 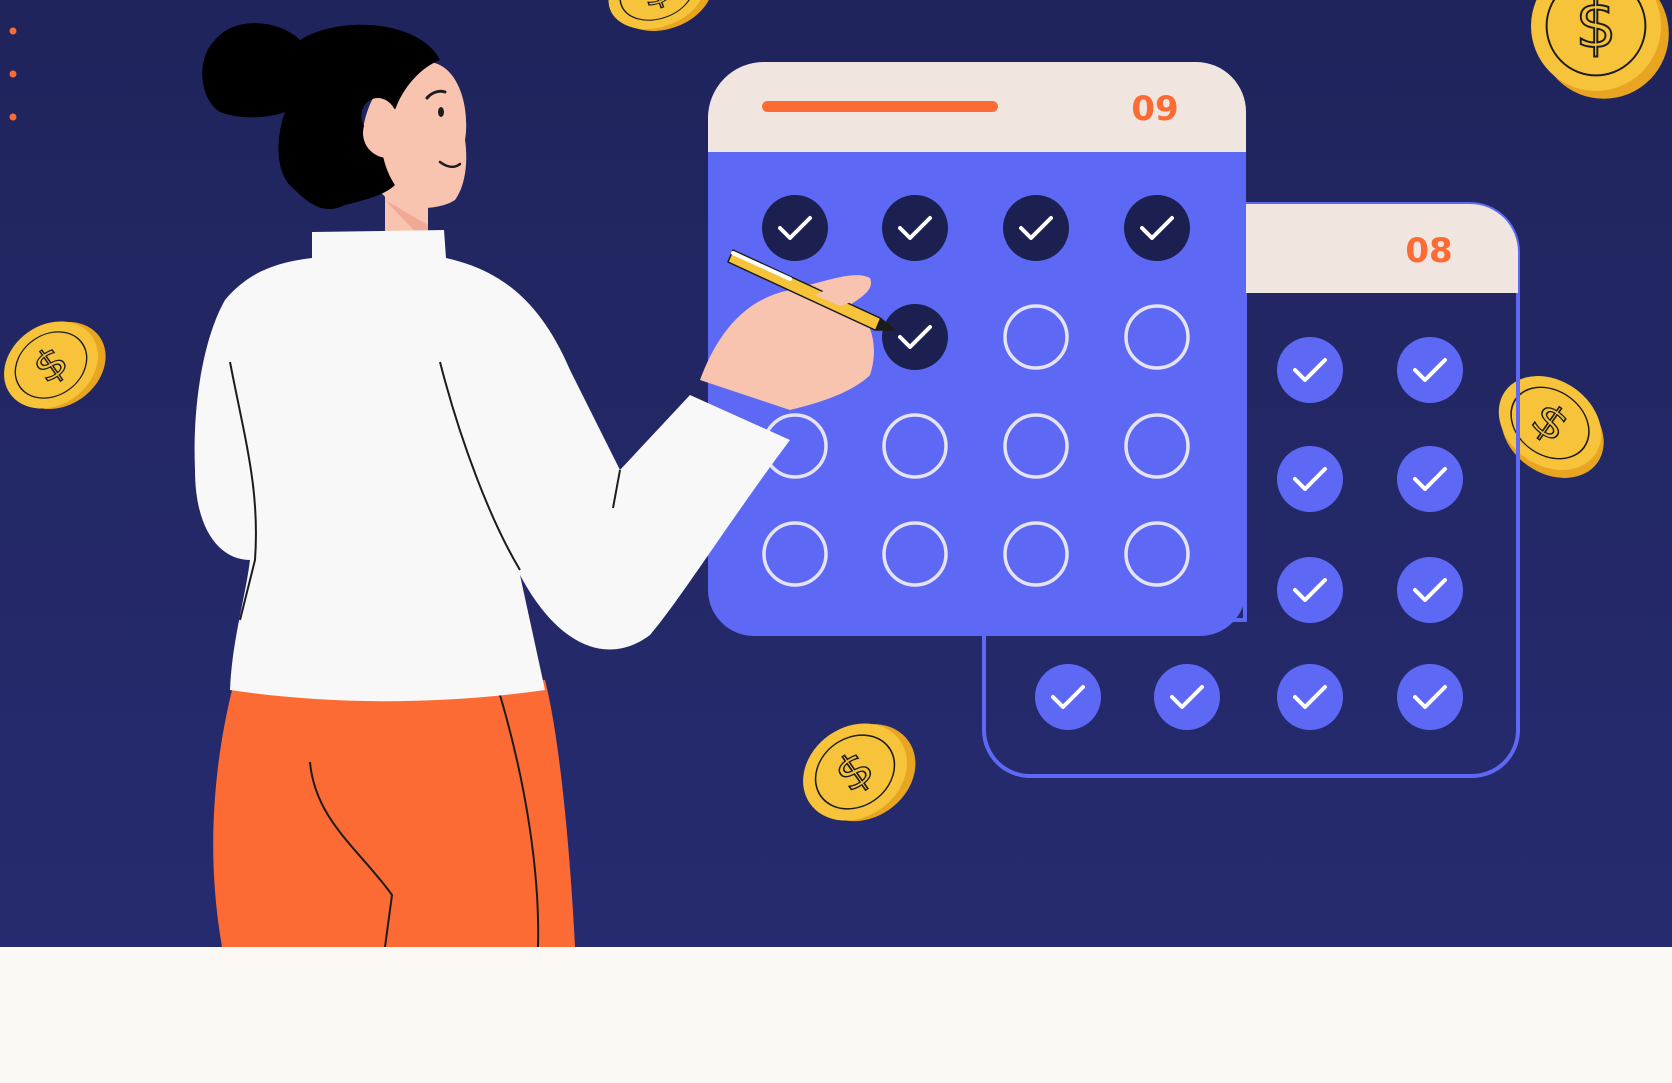 What do you see at coordinates (880, 106) in the screenshot?
I see `calendar-title-bar` at bounding box center [880, 106].